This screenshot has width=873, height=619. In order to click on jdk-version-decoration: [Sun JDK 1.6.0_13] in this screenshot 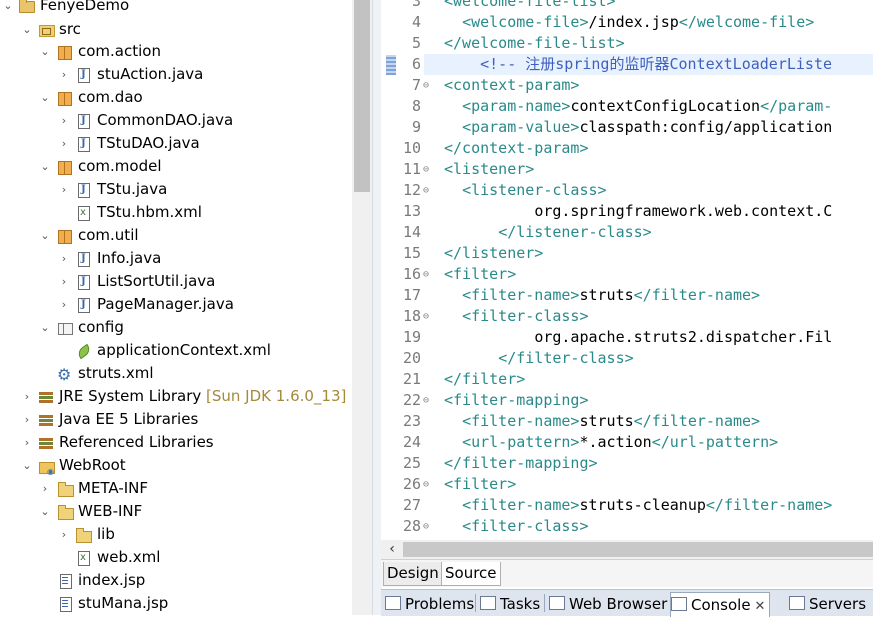, I will do `click(276, 396)`.